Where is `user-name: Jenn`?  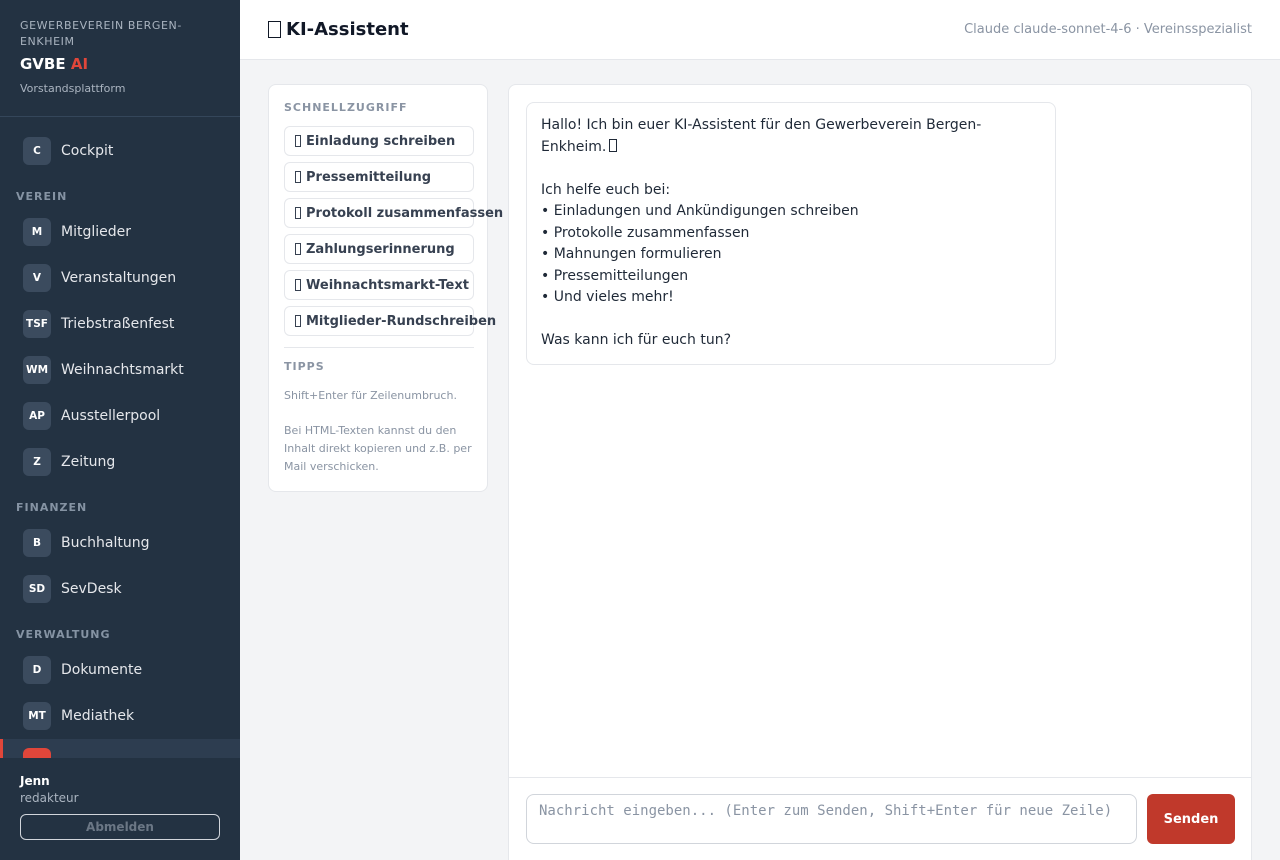
user-name: Jenn is located at coordinates (35, 781).